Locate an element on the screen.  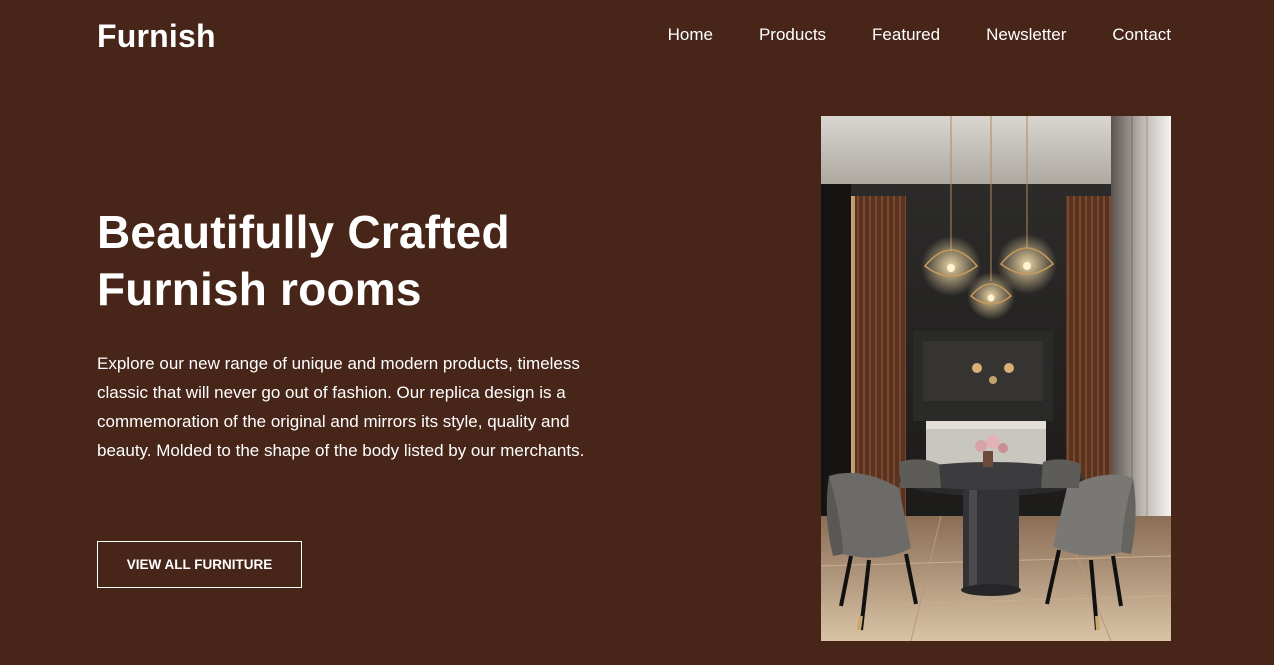
hero-title-line-2: Furnish rooms is located at coordinates (259, 289).